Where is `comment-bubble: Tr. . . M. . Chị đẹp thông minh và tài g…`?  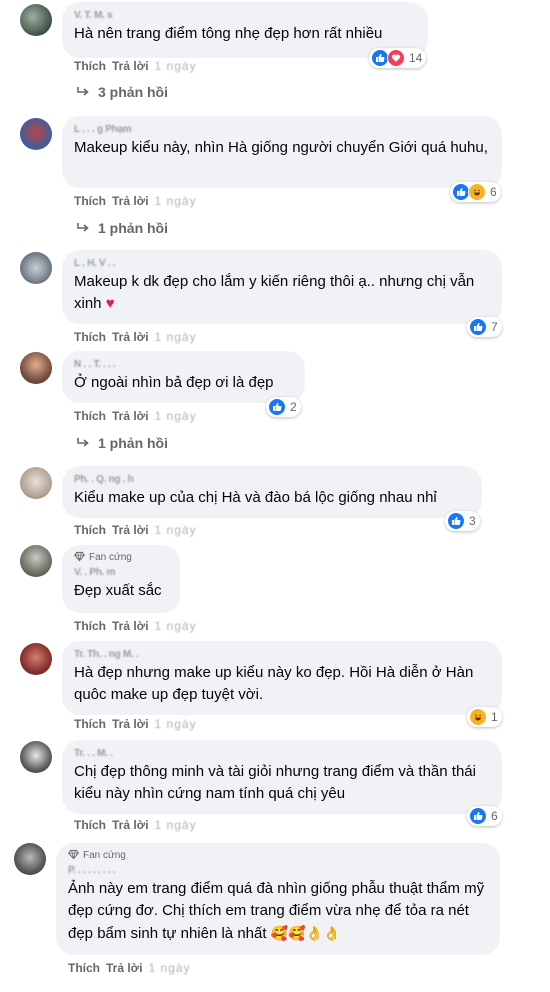
comment-bubble: Tr. . . M. . Chị đẹp thông minh và tài g… is located at coordinates (282, 777).